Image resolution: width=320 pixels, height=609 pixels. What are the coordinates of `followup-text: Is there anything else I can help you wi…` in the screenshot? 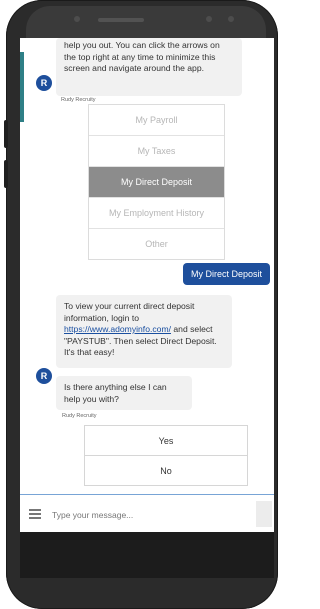 It's located at (115, 393).